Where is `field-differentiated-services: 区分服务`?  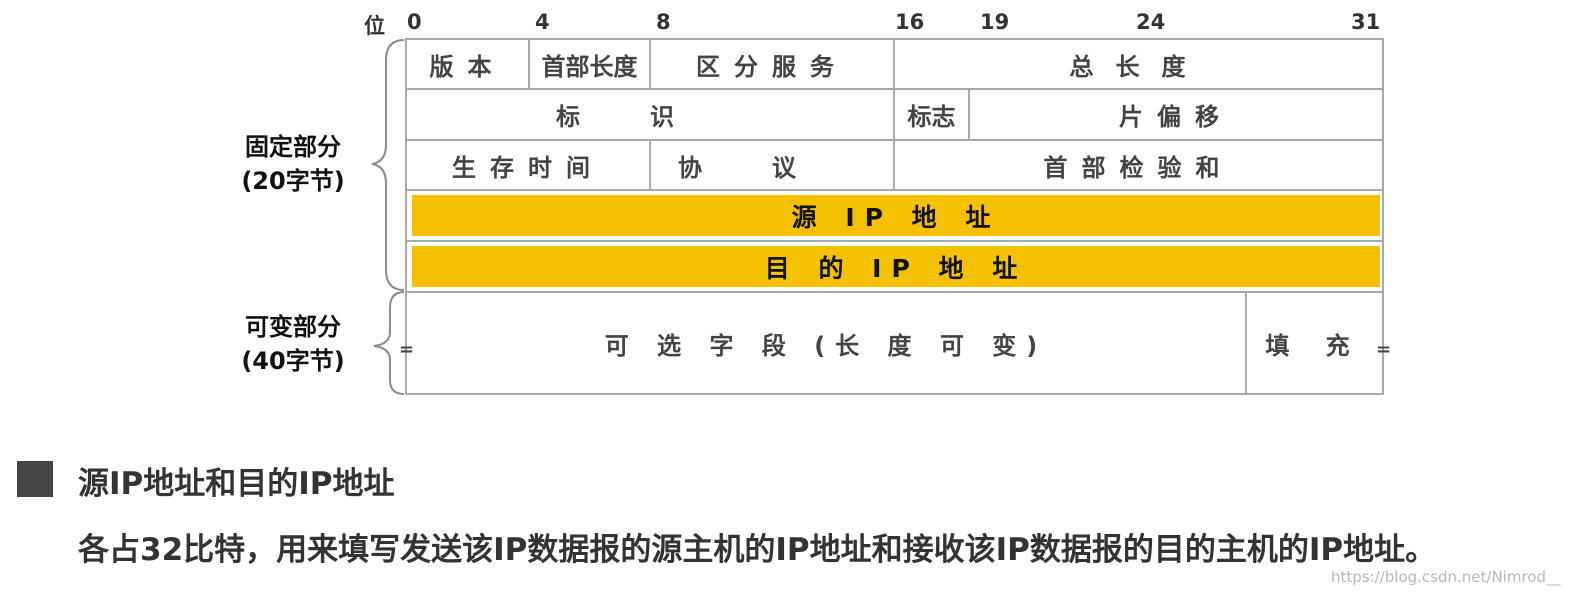
field-differentiated-services: 区分服务 is located at coordinates (772, 66).